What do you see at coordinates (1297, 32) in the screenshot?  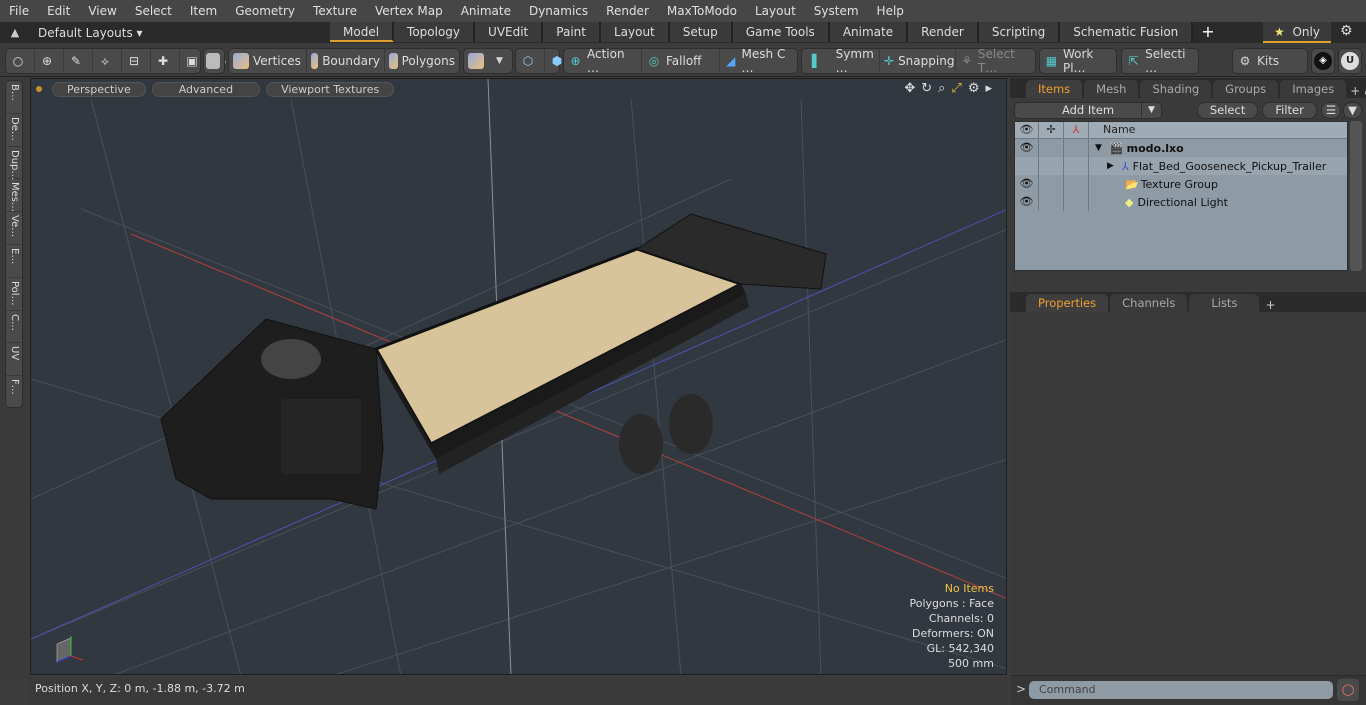 I see `only-toggle: ★ Only` at bounding box center [1297, 32].